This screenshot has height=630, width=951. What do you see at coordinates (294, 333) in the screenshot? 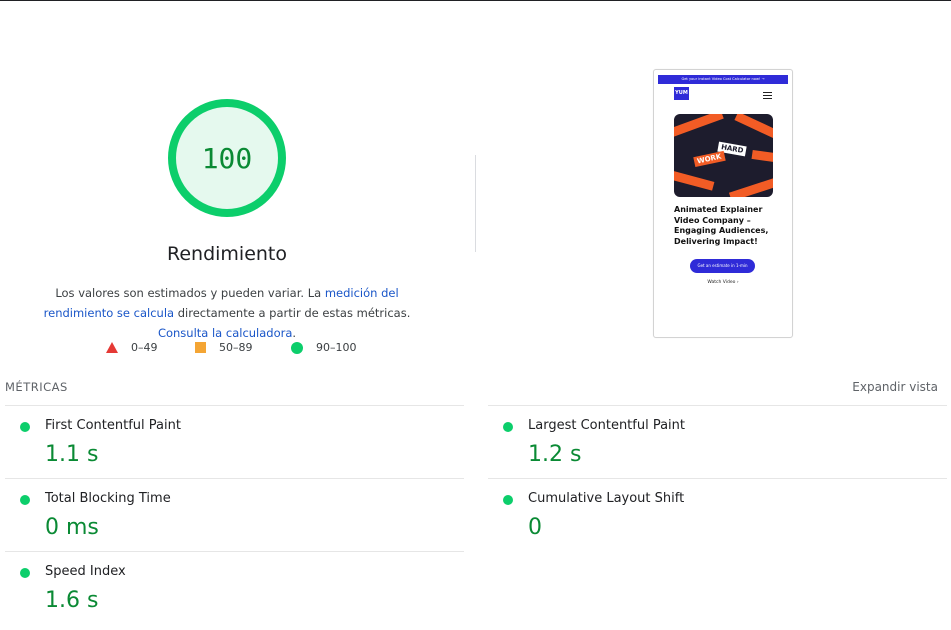
I see `desc-text-3: .` at bounding box center [294, 333].